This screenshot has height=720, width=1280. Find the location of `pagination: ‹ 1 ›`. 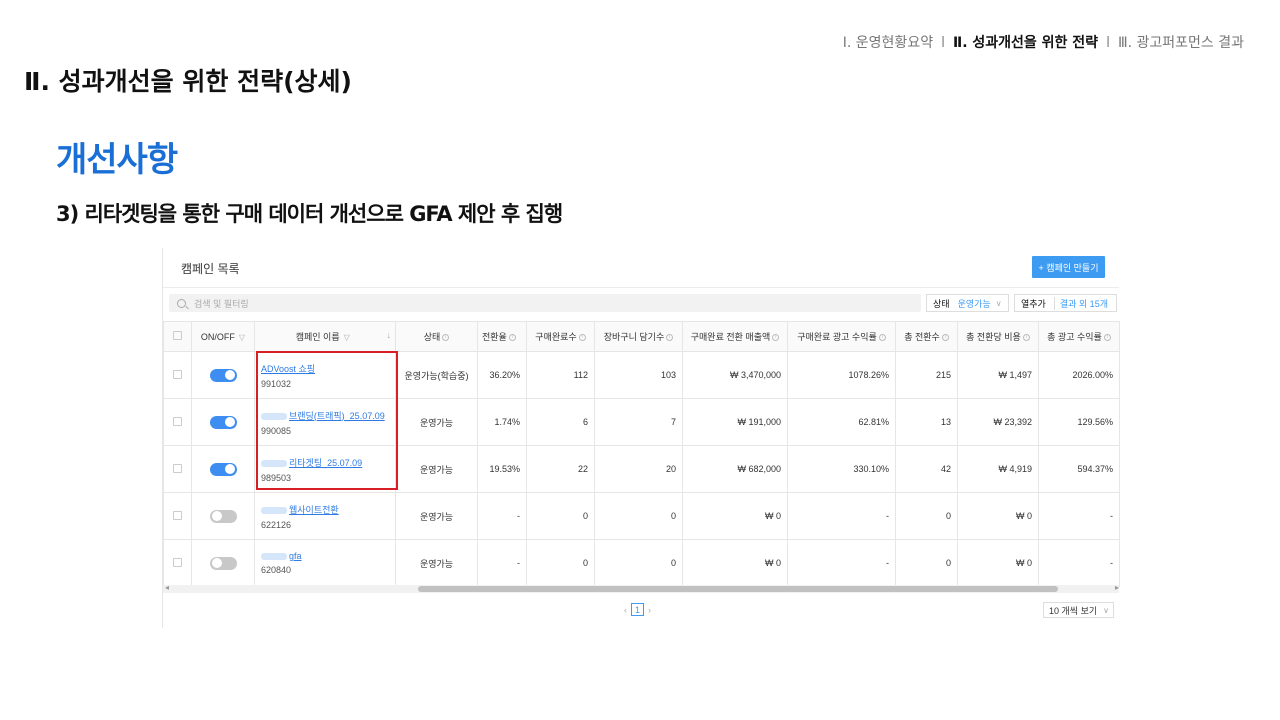

pagination: ‹ 1 › is located at coordinates (637, 609).